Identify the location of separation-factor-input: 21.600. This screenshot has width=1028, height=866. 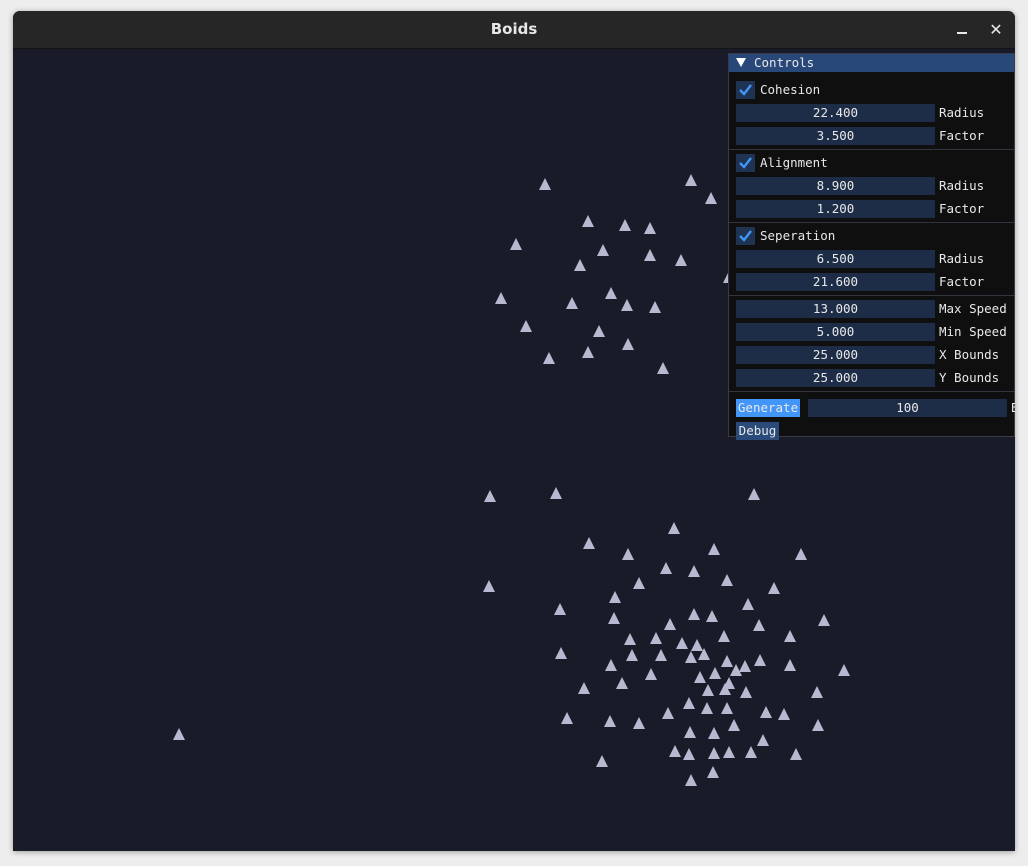
(835, 282).